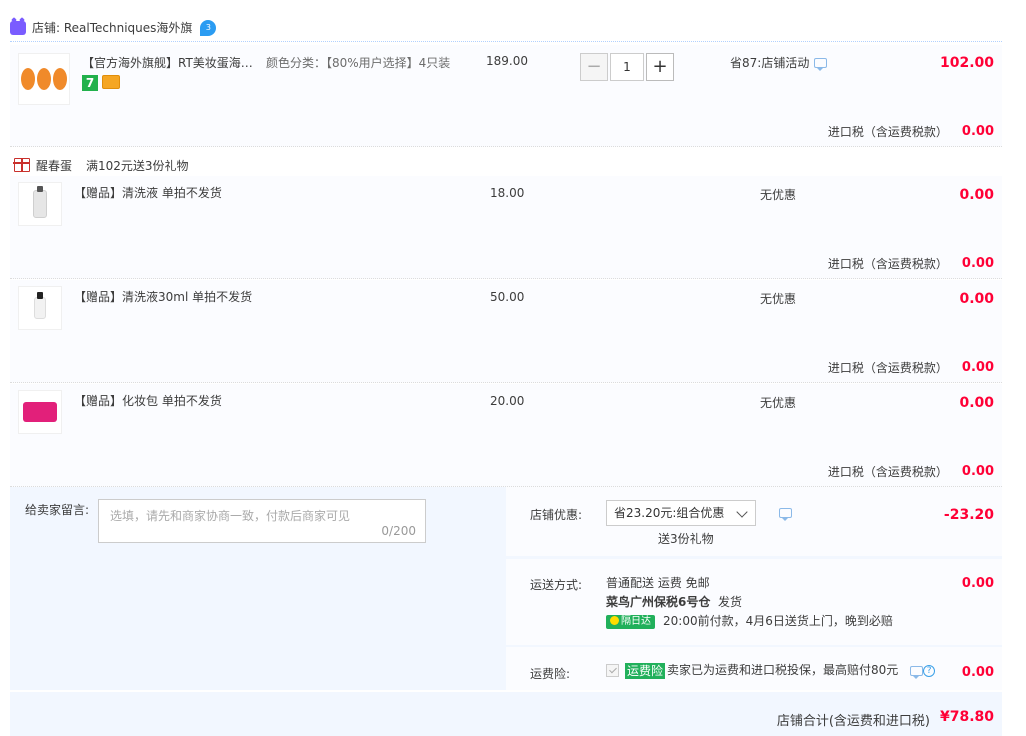 The image size is (1026, 736). What do you see at coordinates (18, 27) in the screenshot?
I see `shop-cat-icon` at bounding box center [18, 27].